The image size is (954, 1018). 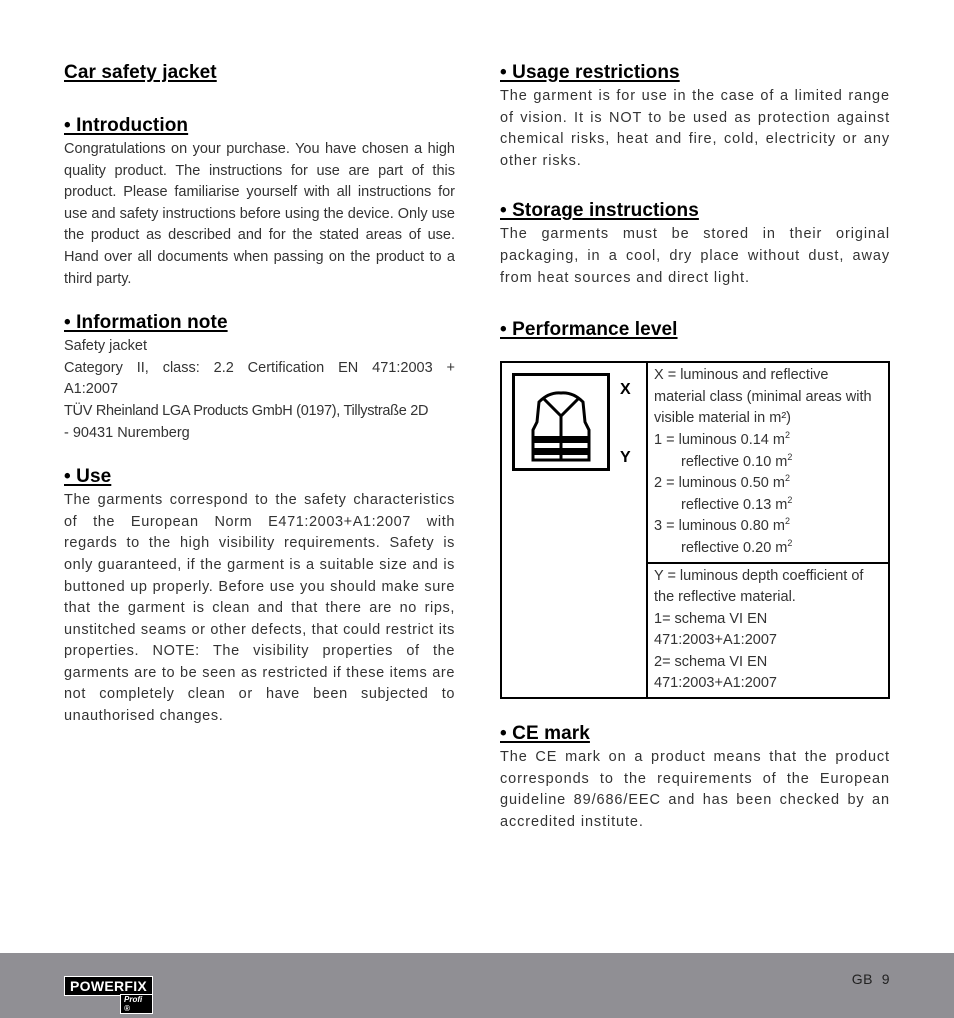 What do you see at coordinates (666, 439) in the screenshot?
I see `class-prefix: 1 =` at bounding box center [666, 439].